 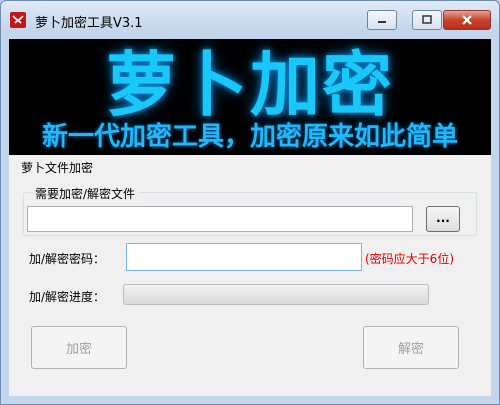 What do you see at coordinates (409, 259) in the screenshot?
I see `password-hint: (密码应大于6位)` at bounding box center [409, 259].